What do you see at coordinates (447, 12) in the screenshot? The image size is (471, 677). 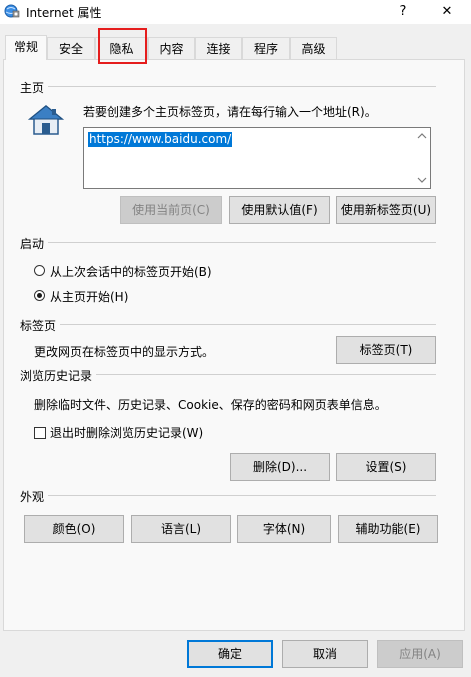 I see `close-button: ✕` at bounding box center [447, 12].